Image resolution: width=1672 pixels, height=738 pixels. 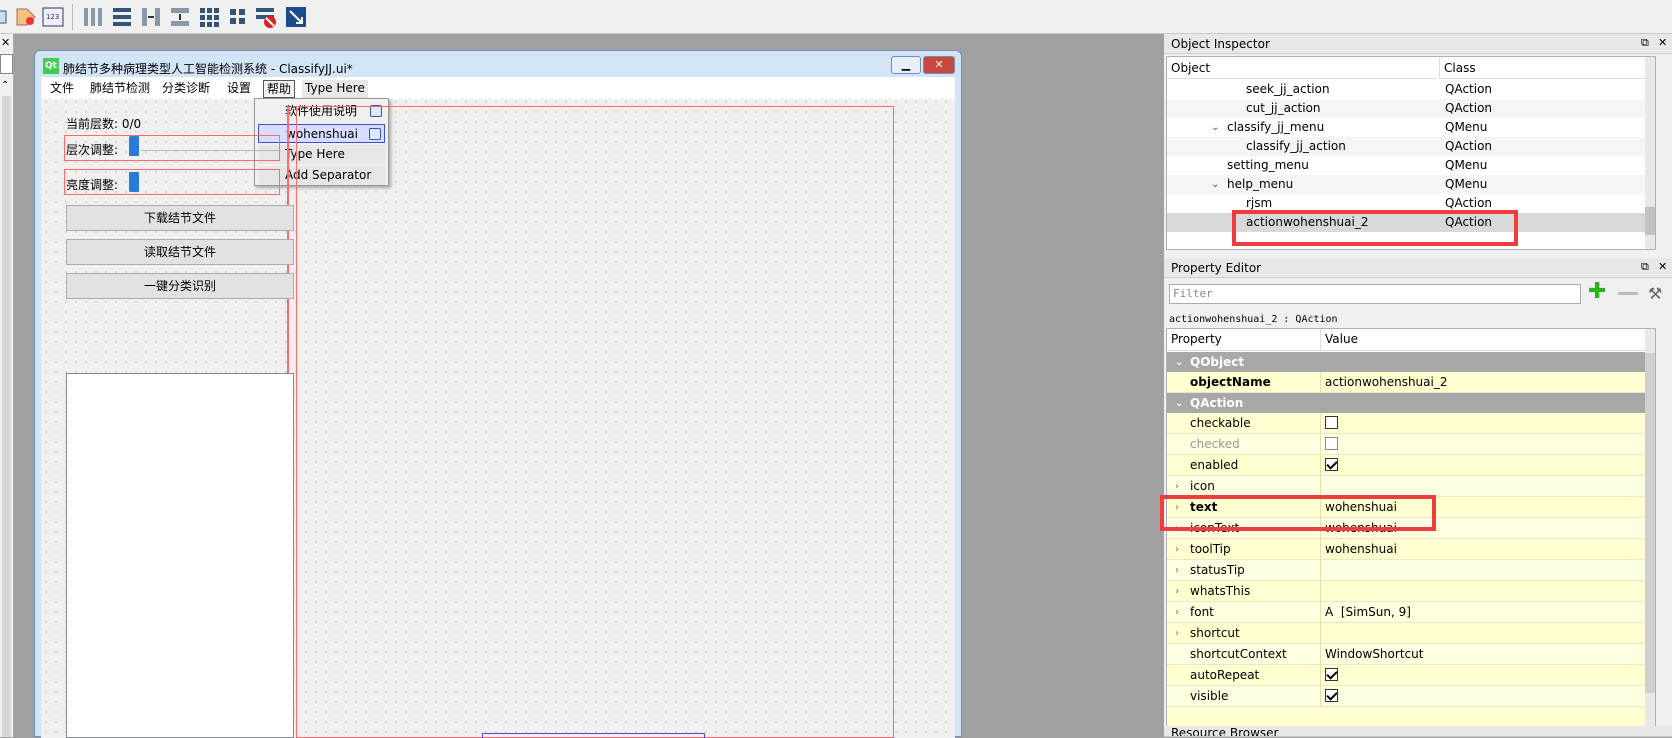 I want to click on tree-row: setting_menu QMenu, so click(x=1411, y=165).